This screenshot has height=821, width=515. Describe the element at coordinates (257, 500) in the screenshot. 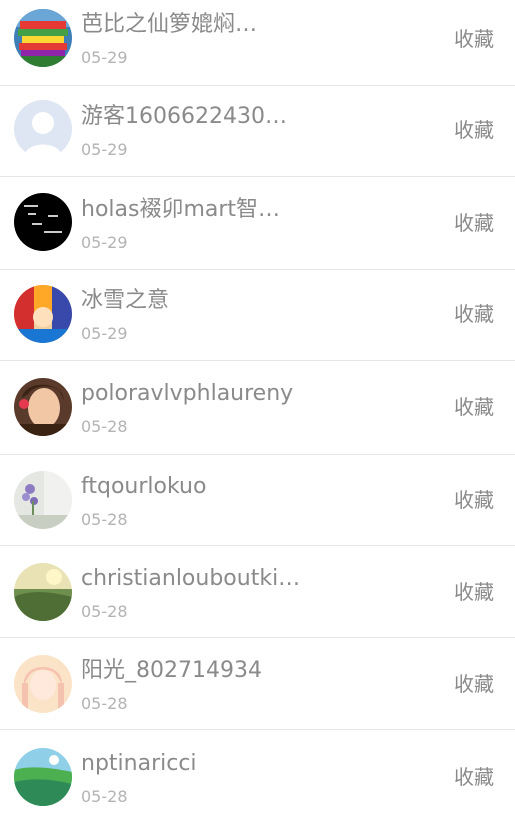

I see `list-item: ftqourlokuo 05-28 收藏` at that location.